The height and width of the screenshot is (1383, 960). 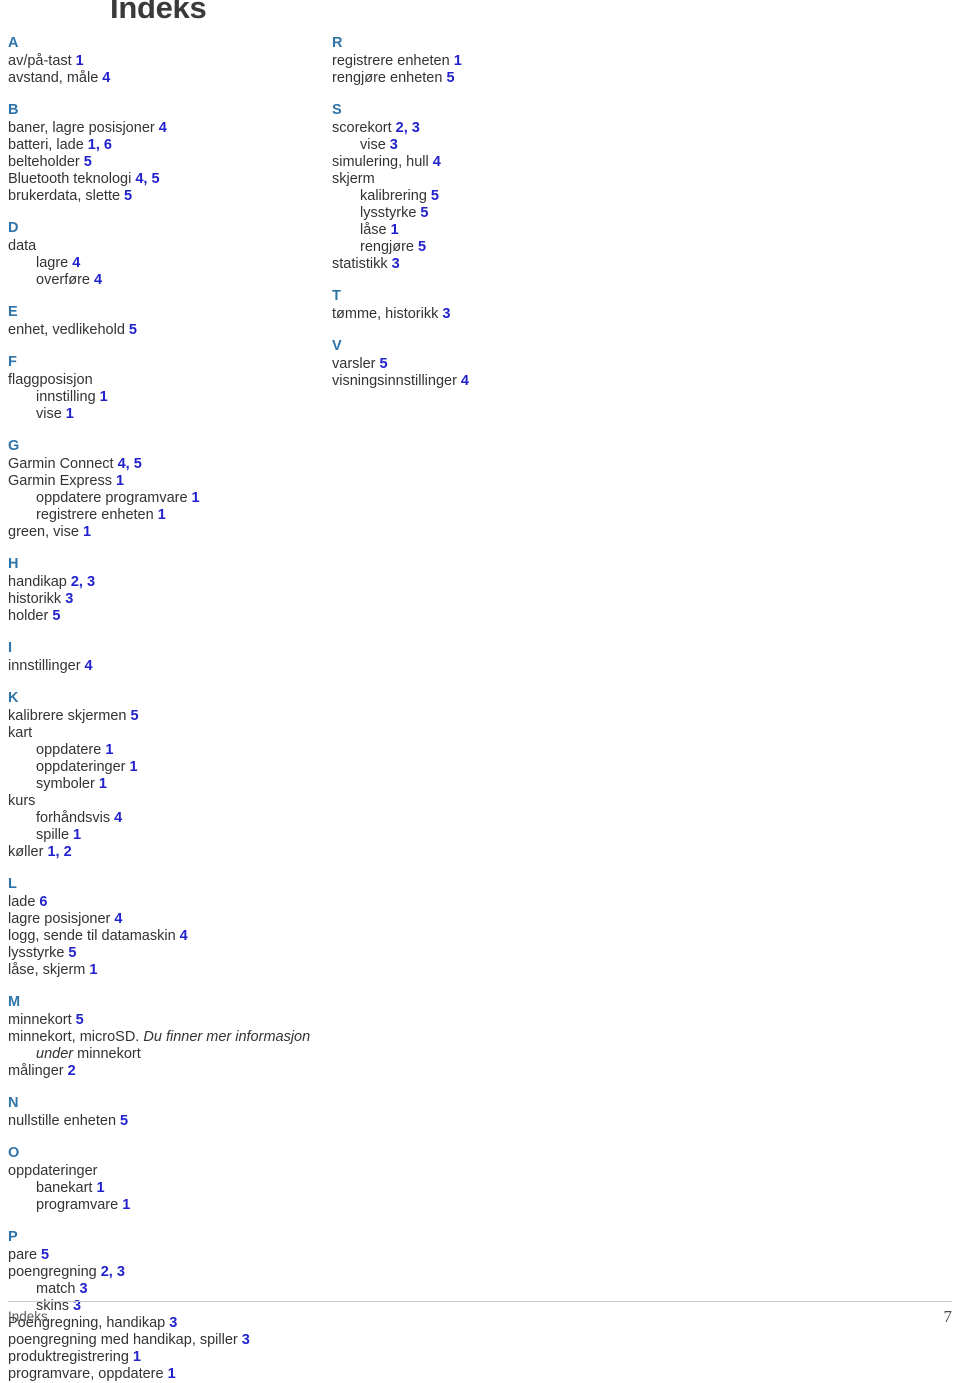 I want to click on index-entry: tømme, historikk 3, so click(x=490, y=314).